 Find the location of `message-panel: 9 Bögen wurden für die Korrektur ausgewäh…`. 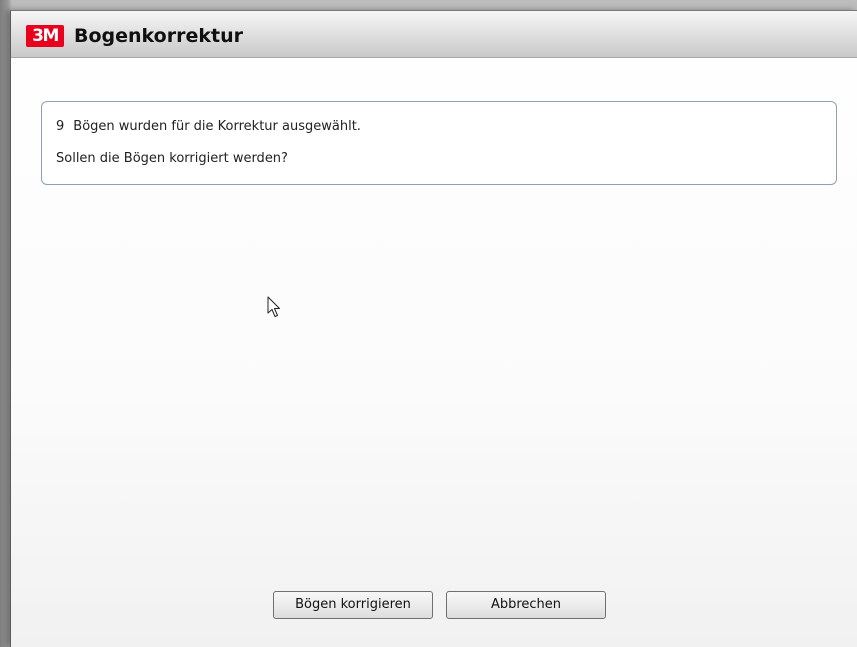

message-panel: 9 Bögen wurden für die Korrektur ausgewäh… is located at coordinates (439, 143).